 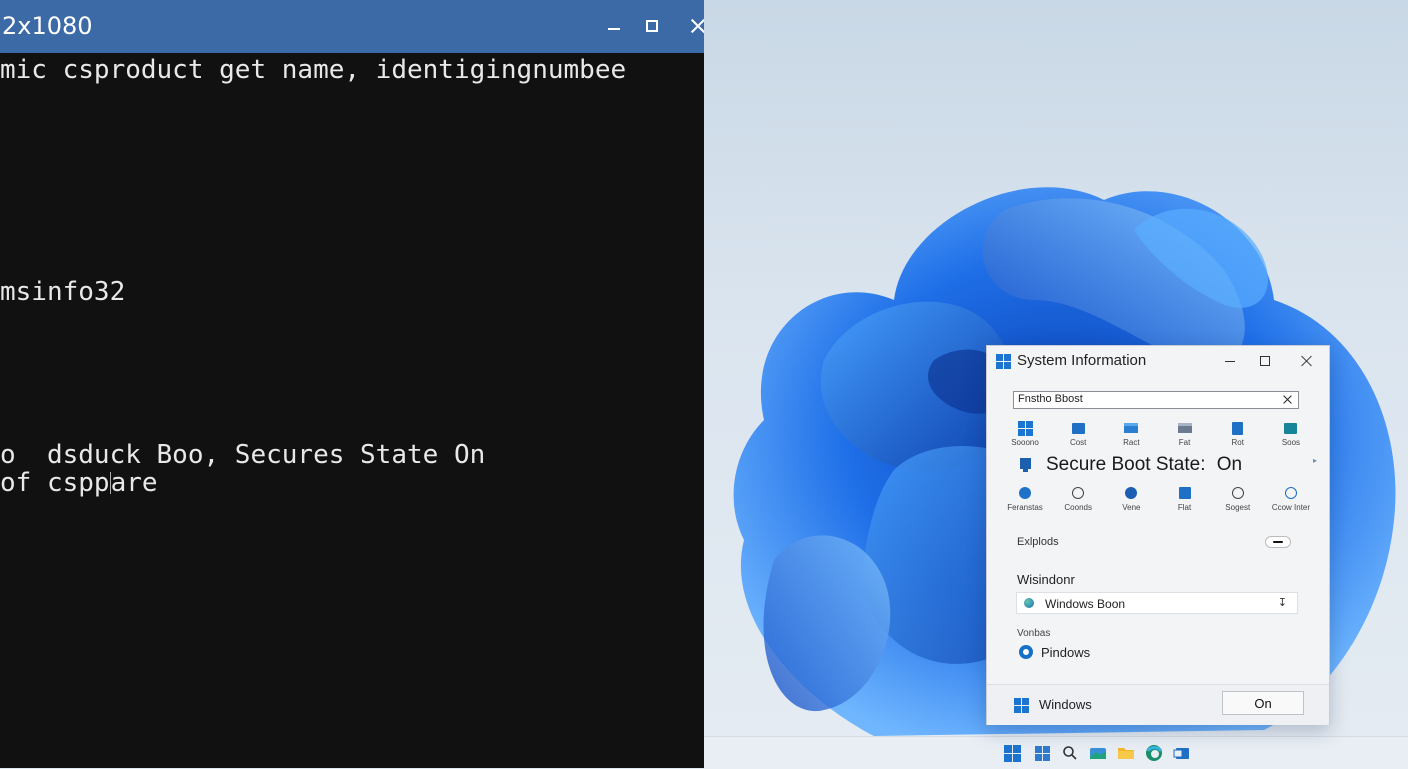 I want to click on search-icon, so click(x=1070, y=753).